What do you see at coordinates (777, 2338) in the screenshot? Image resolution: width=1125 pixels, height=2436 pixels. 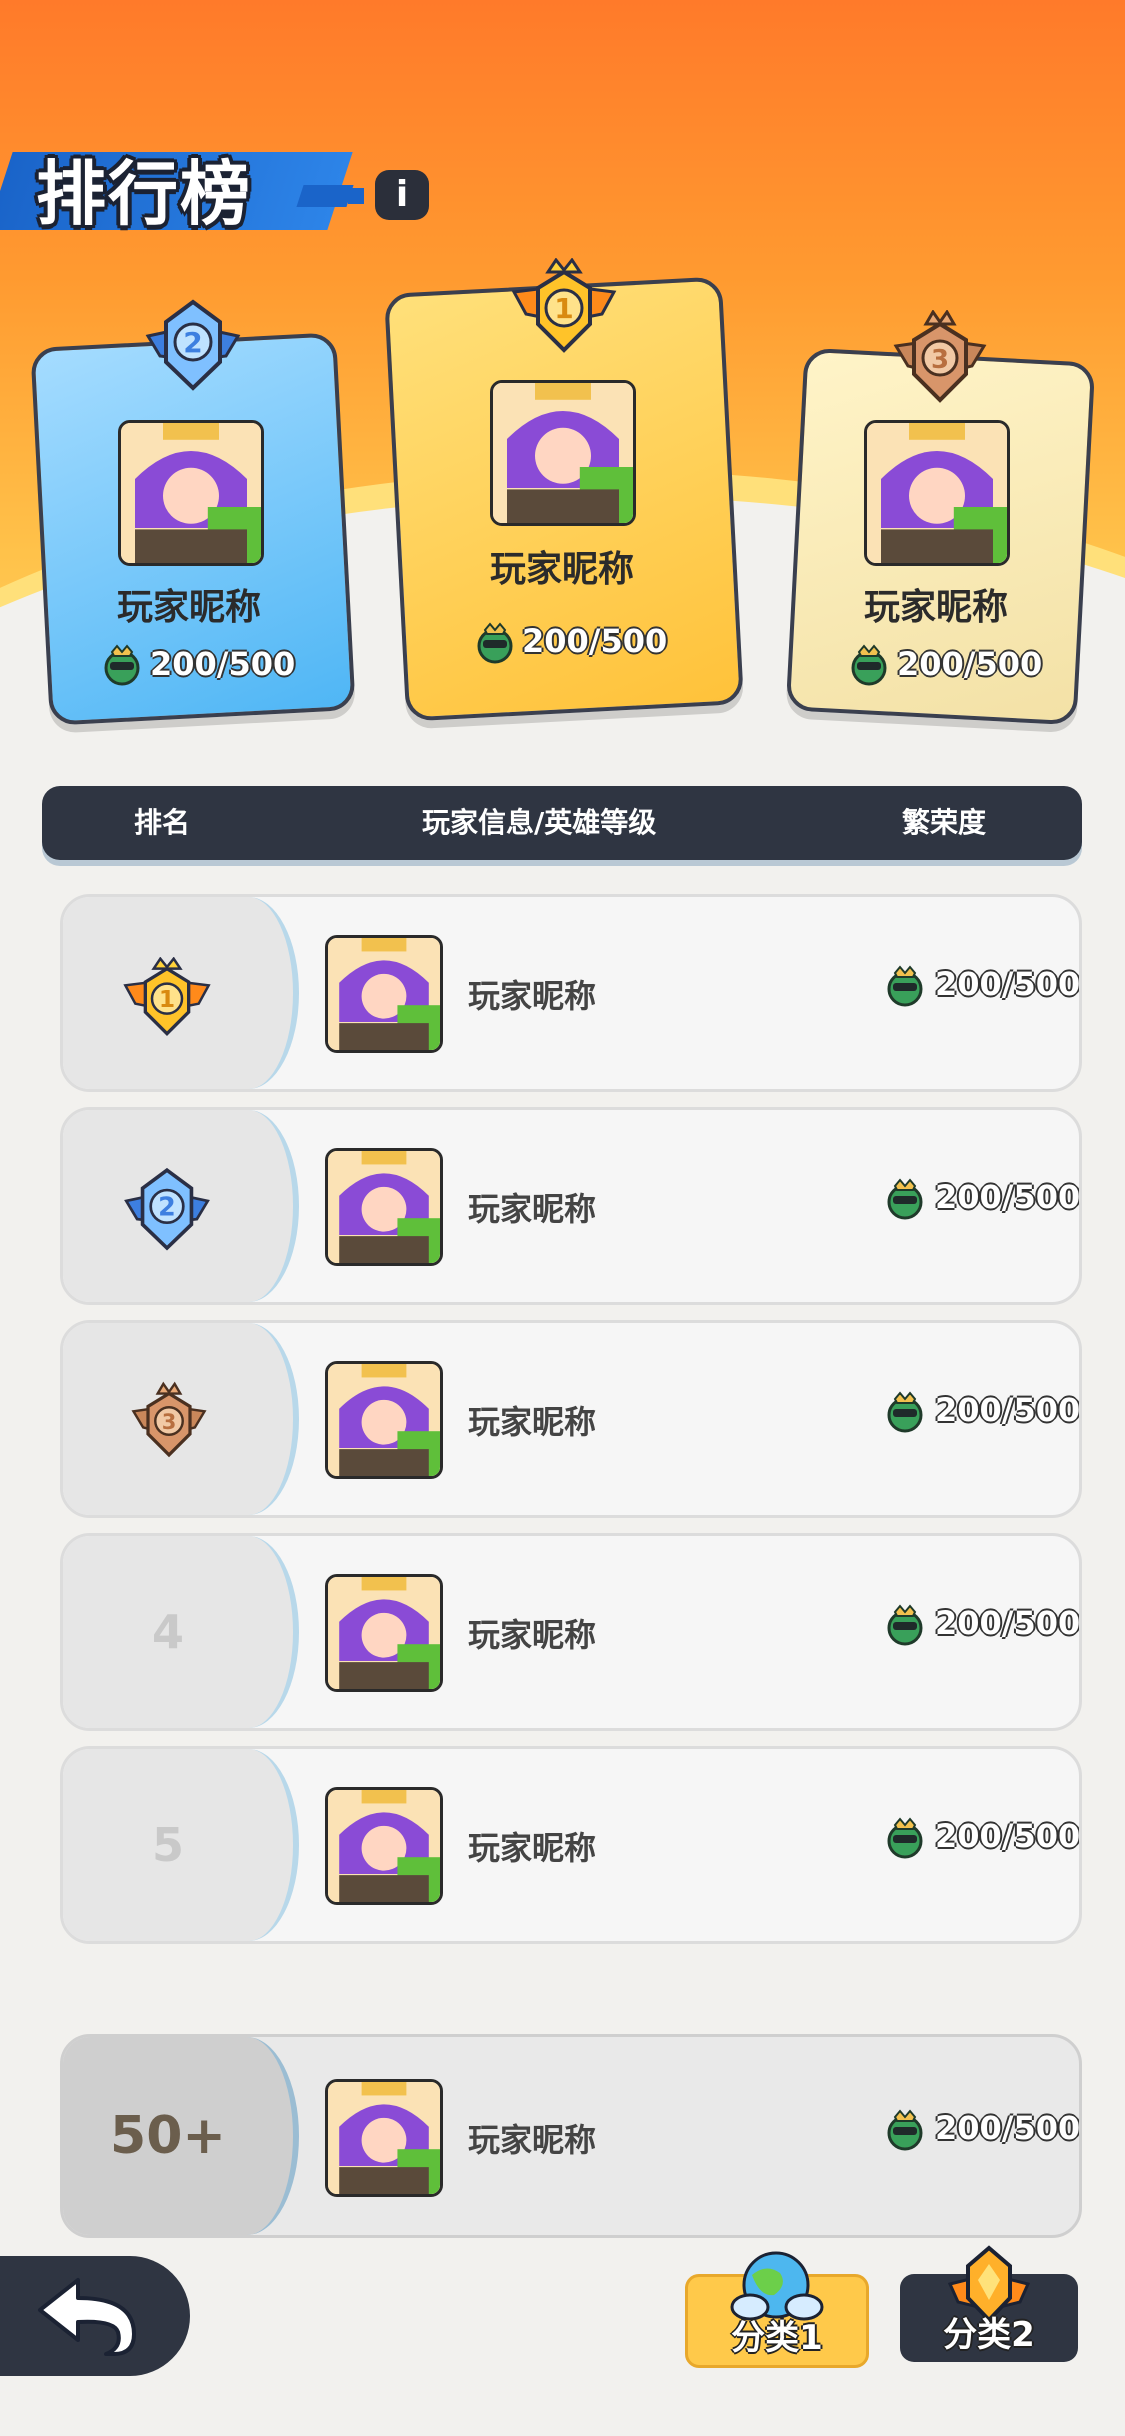 I see `tab-label: 分类1` at bounding box center [777, 2338].